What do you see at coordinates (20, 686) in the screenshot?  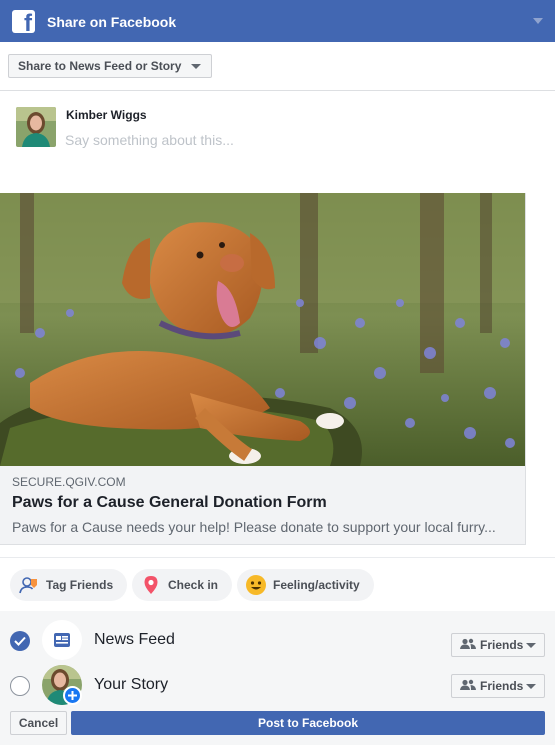 I see `your-story-checkbox` at bounding box center [20, 686].